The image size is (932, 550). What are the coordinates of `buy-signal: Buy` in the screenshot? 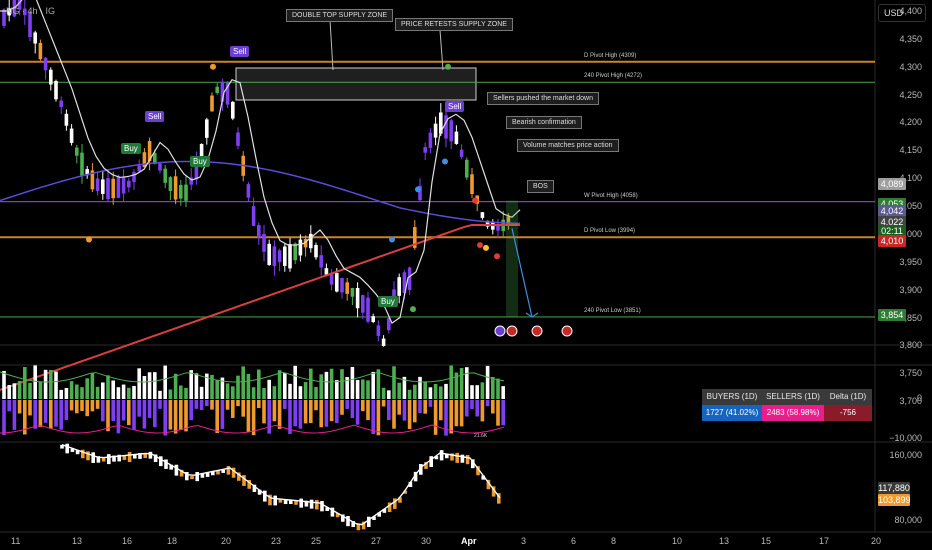 It's located at (131, 148).